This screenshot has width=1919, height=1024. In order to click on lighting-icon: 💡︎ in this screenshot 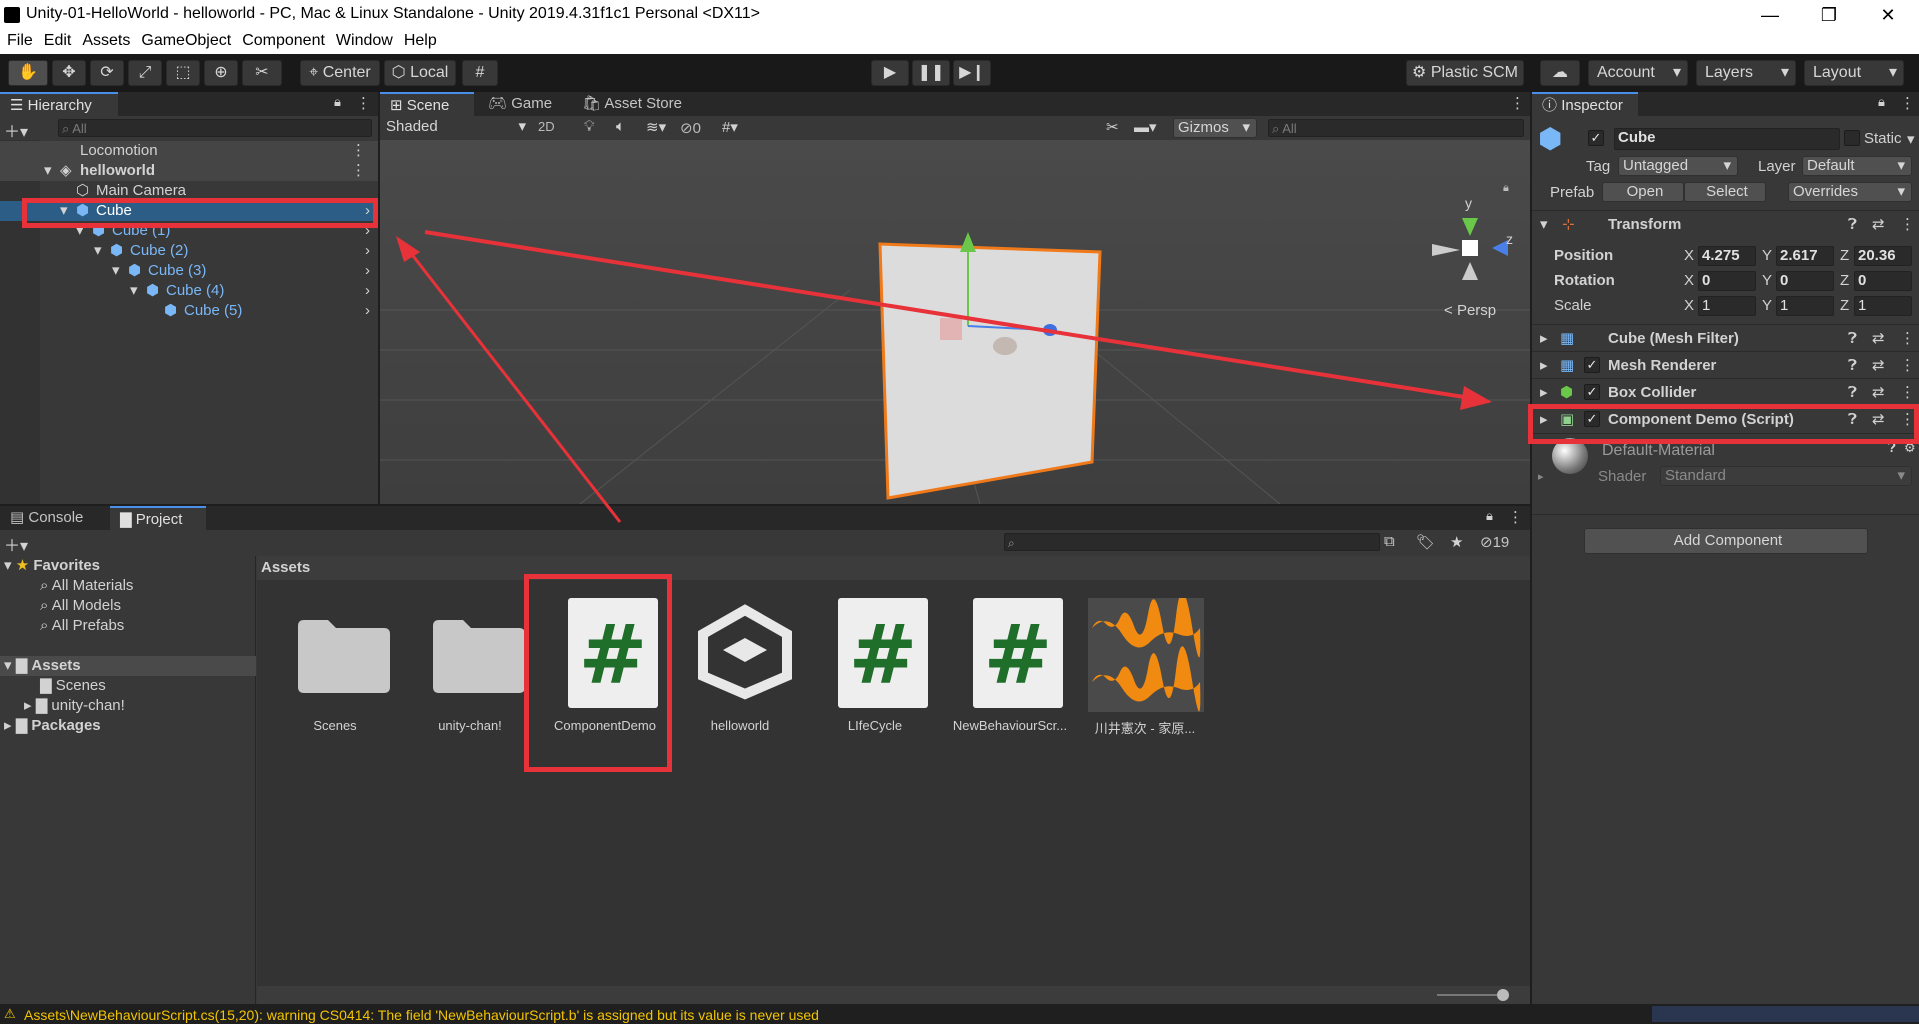, I will do `click(589, 126)`.